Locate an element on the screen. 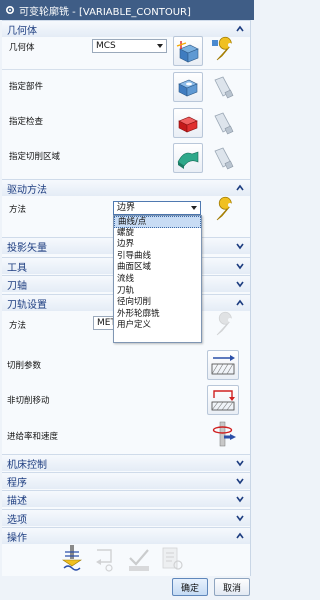 This screenshot has width=320, height=600. list-icon is located at coordinates (172, 558).